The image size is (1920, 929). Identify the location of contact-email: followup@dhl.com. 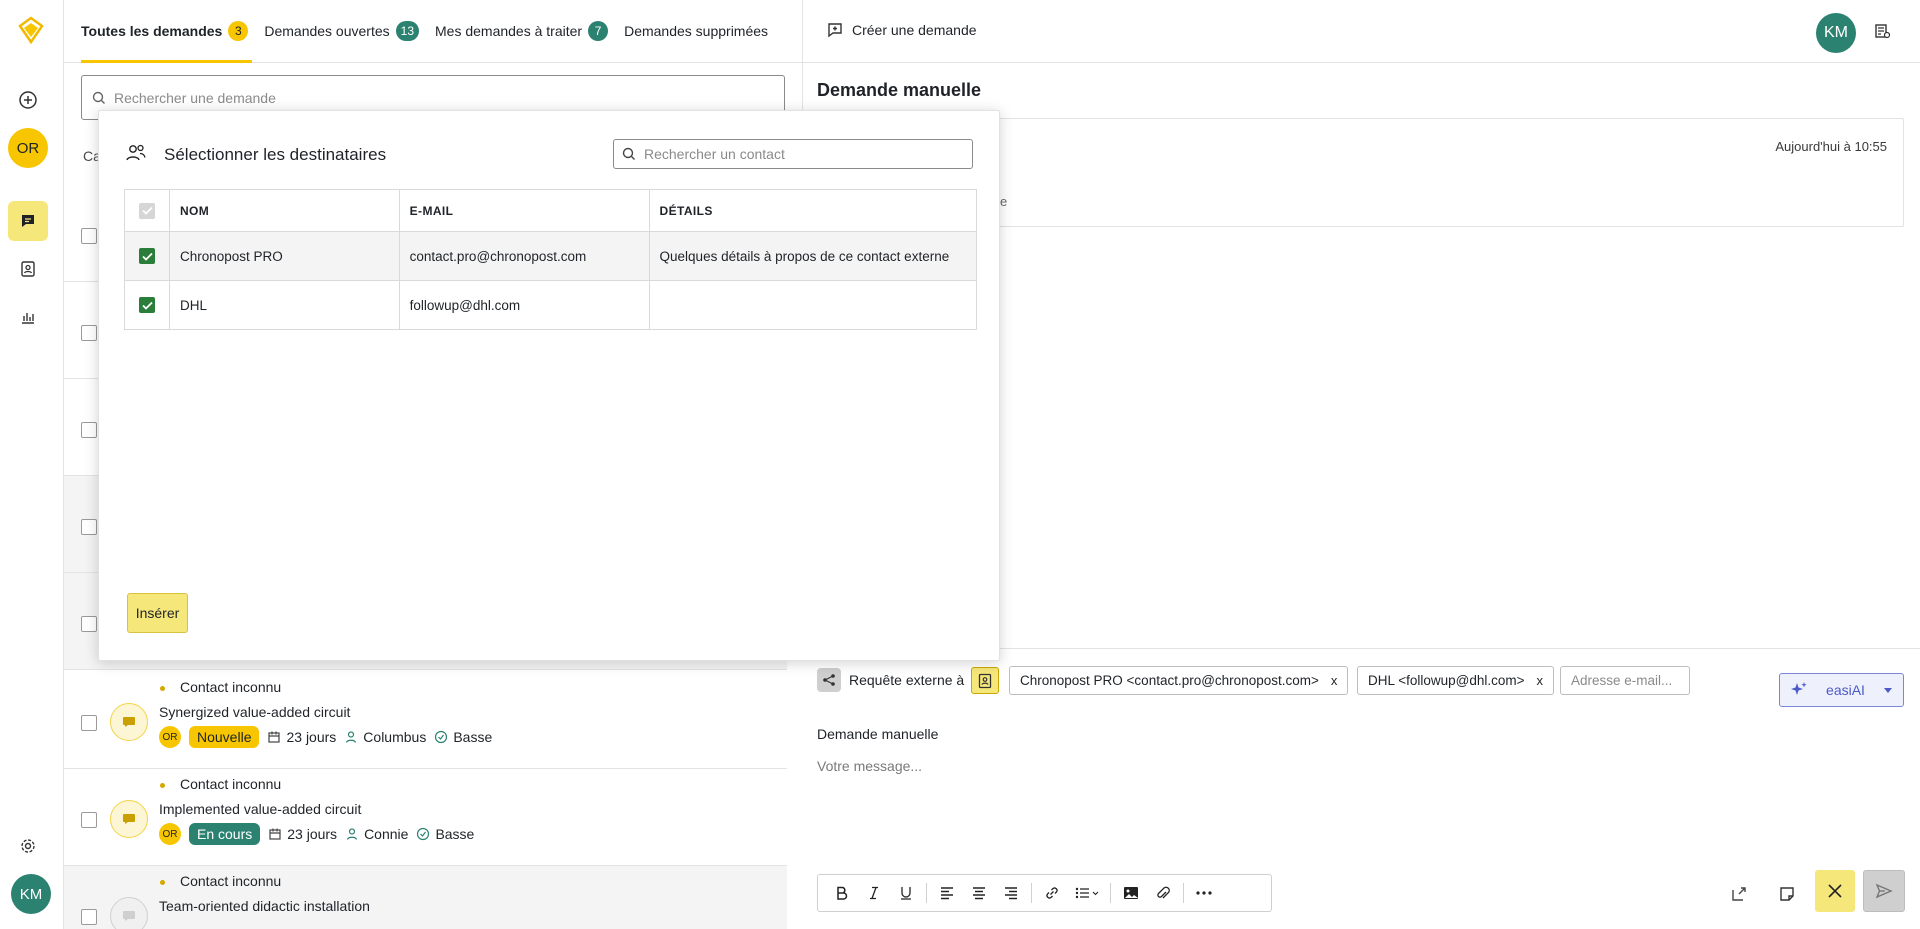
(524, 305).